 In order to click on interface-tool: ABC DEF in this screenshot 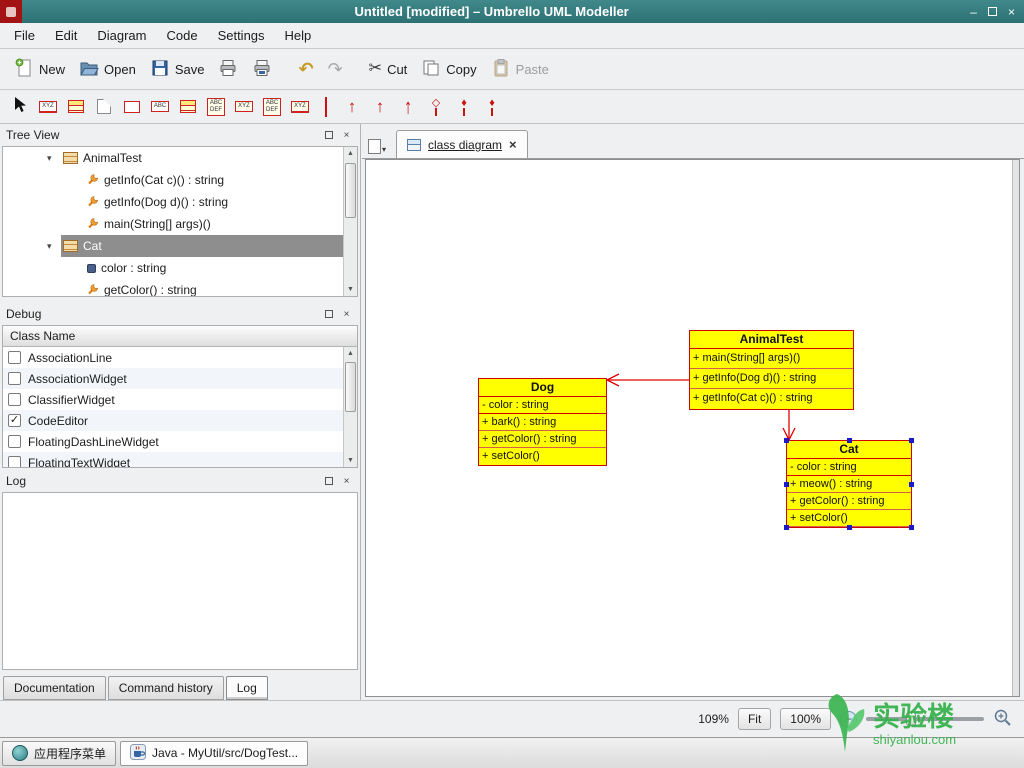, I will do `click(216, 107)`.